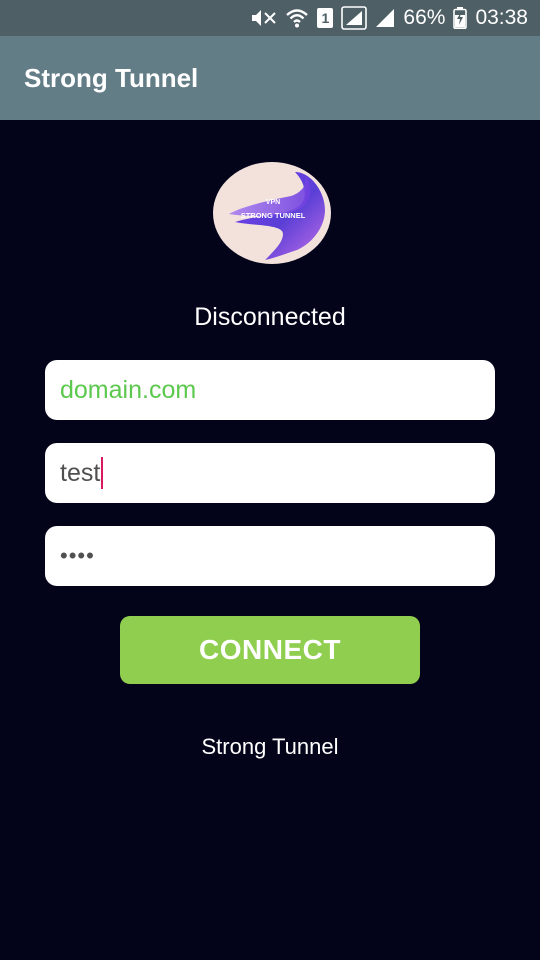 This screenshot has height=960, width=540. I want to click on status-icons: 1 66% 03:38, so click(388, 18).